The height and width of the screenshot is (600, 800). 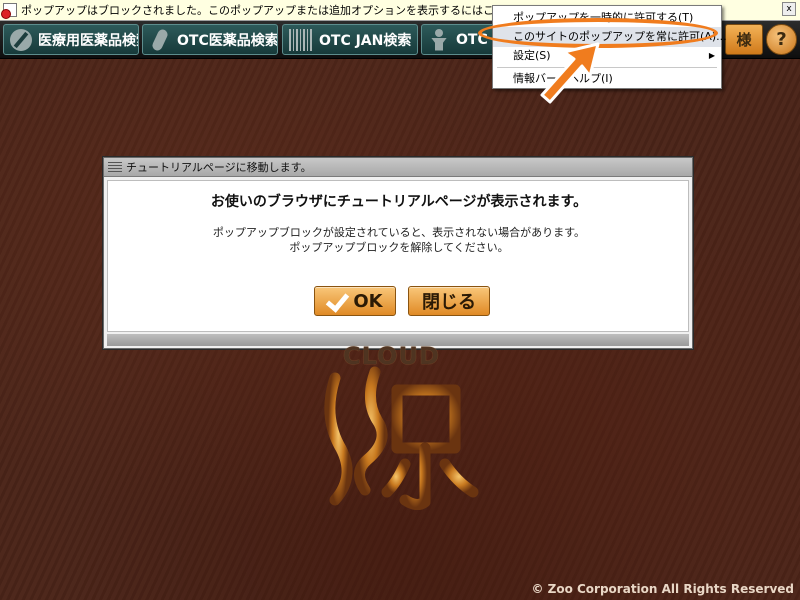 I want to click on question-icon: ?, so click(x=781, y=39).